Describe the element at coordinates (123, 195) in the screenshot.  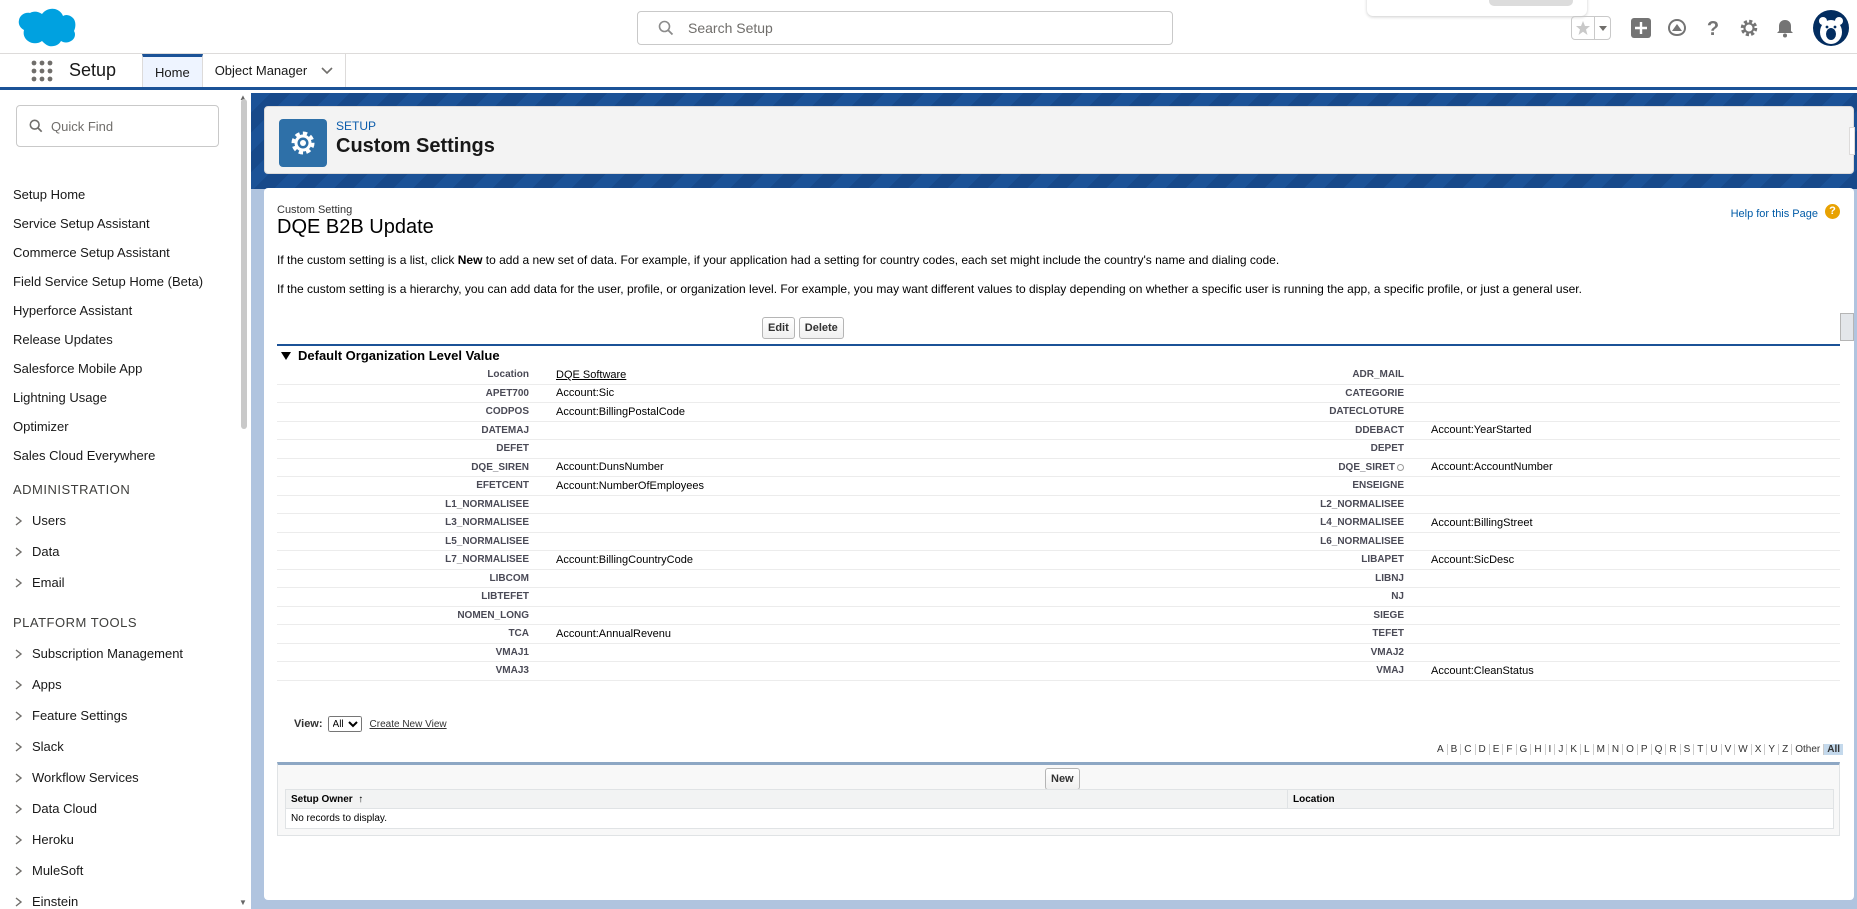
I see `sidebar-item-setup-home: Setup Home` at that location.